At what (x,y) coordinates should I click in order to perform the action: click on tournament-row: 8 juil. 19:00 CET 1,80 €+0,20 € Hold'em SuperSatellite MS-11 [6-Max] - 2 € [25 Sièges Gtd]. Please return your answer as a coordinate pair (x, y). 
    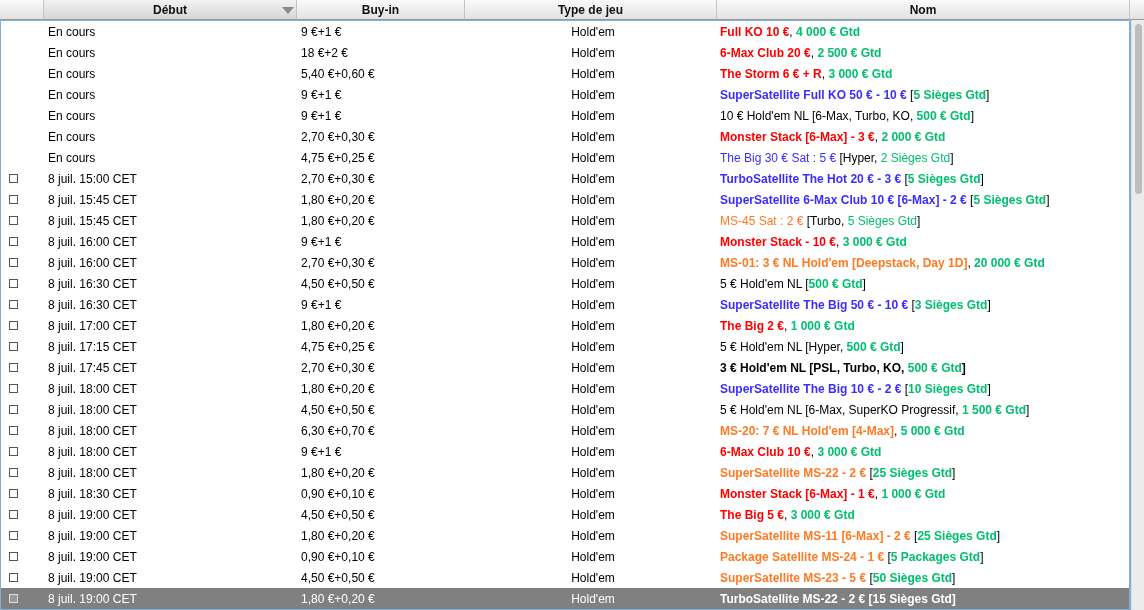
    Looking at the image, I should click on (565, 535).